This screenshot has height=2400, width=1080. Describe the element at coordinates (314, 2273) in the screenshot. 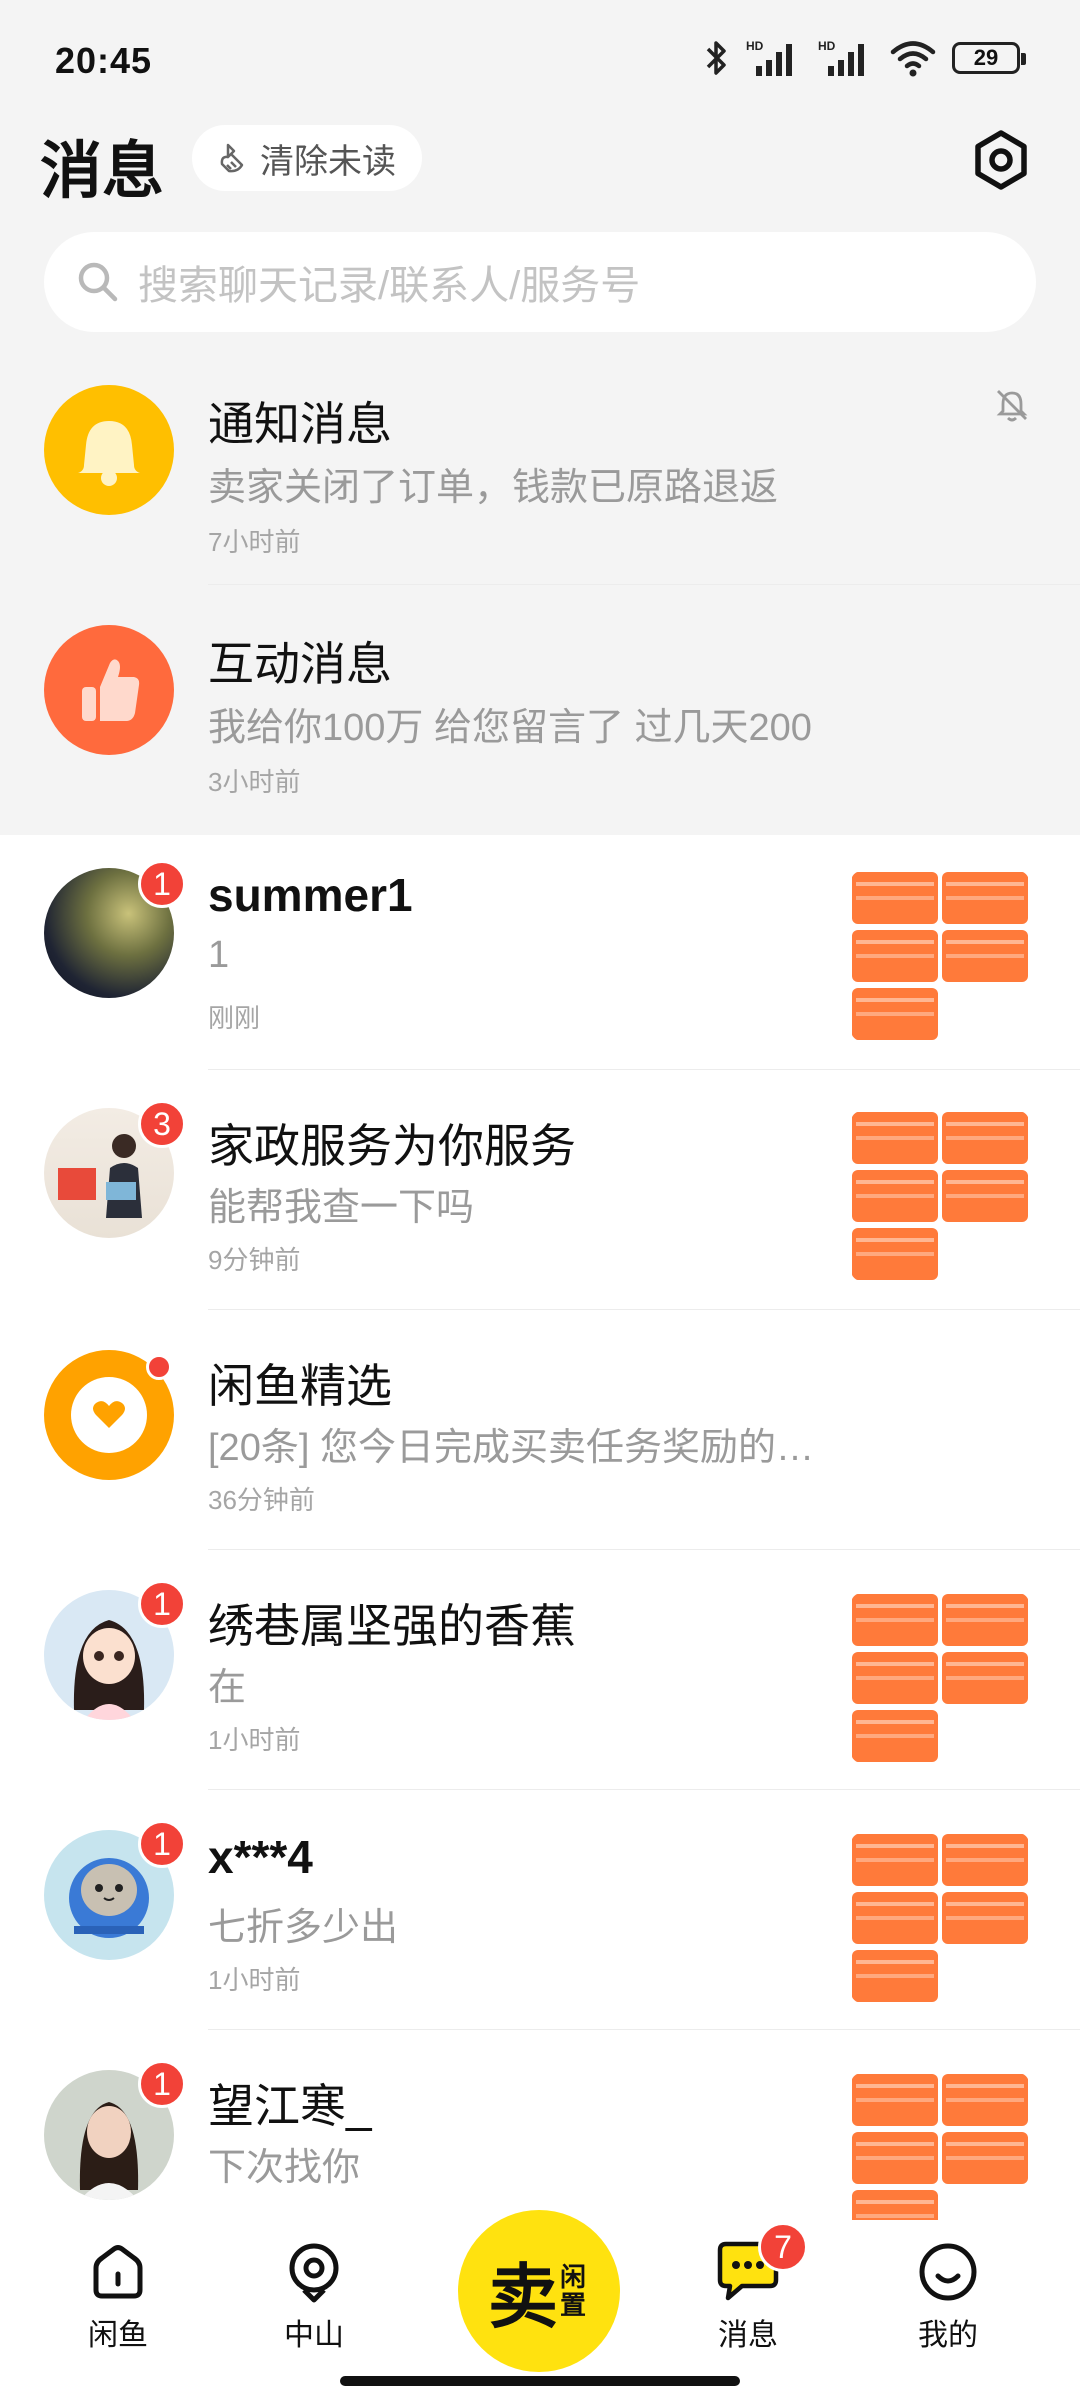

I see `location-icon` at that location.